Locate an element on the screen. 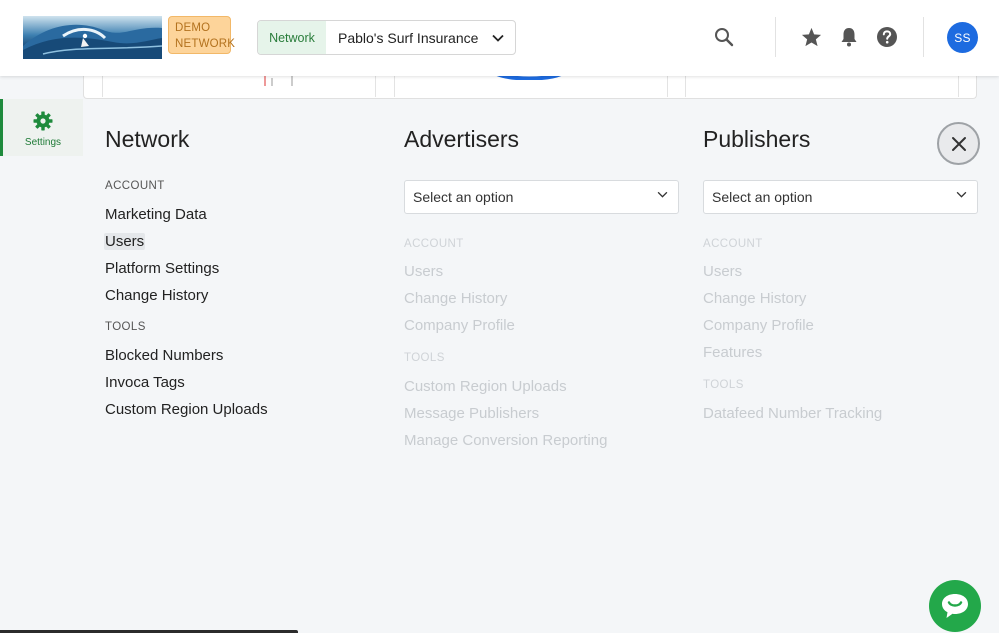 Image resolution: width=999 pixels, height=633 pixels. network-title: Network is located at coordinates (147, 139).